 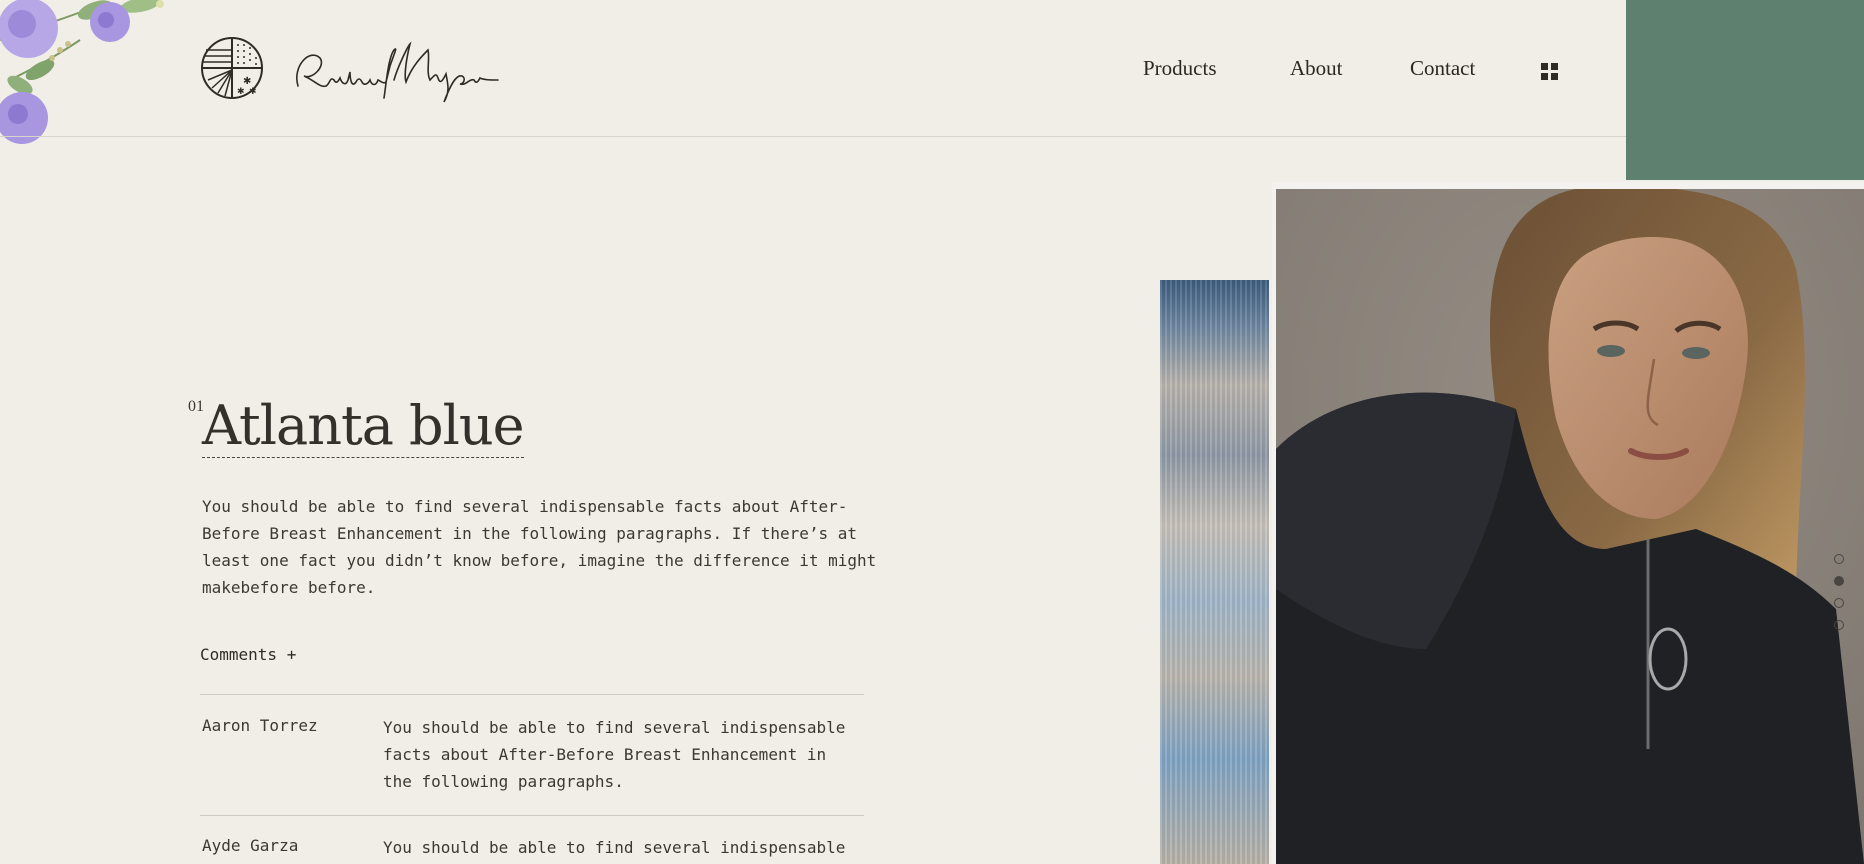 I want to click on header-divider, so click(x=813, y=136).